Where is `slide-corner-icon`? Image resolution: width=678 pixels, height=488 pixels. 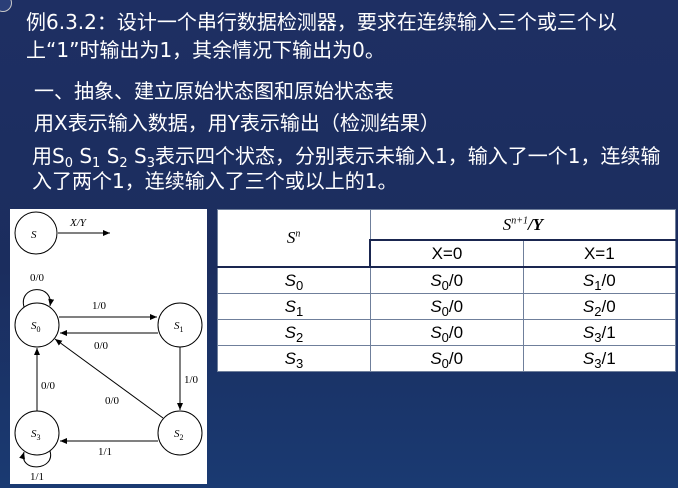
slide-corner-icon is located at coordinates (6, 6).